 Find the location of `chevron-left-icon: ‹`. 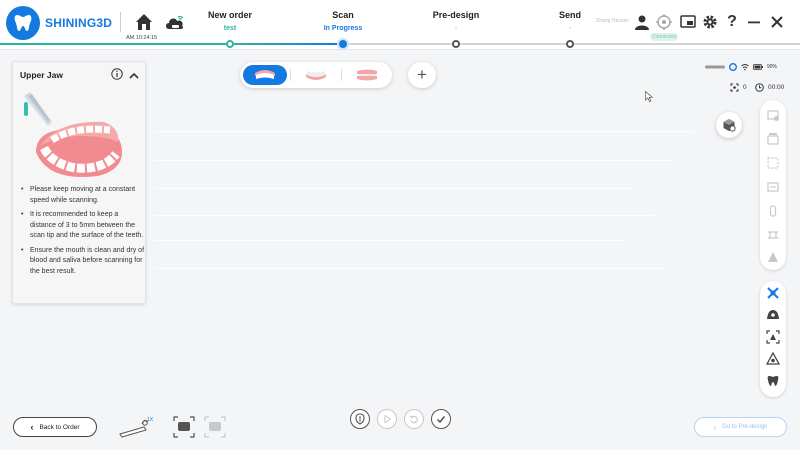

chevron-left-icon: ‹ is located at coordinates (32, 427).